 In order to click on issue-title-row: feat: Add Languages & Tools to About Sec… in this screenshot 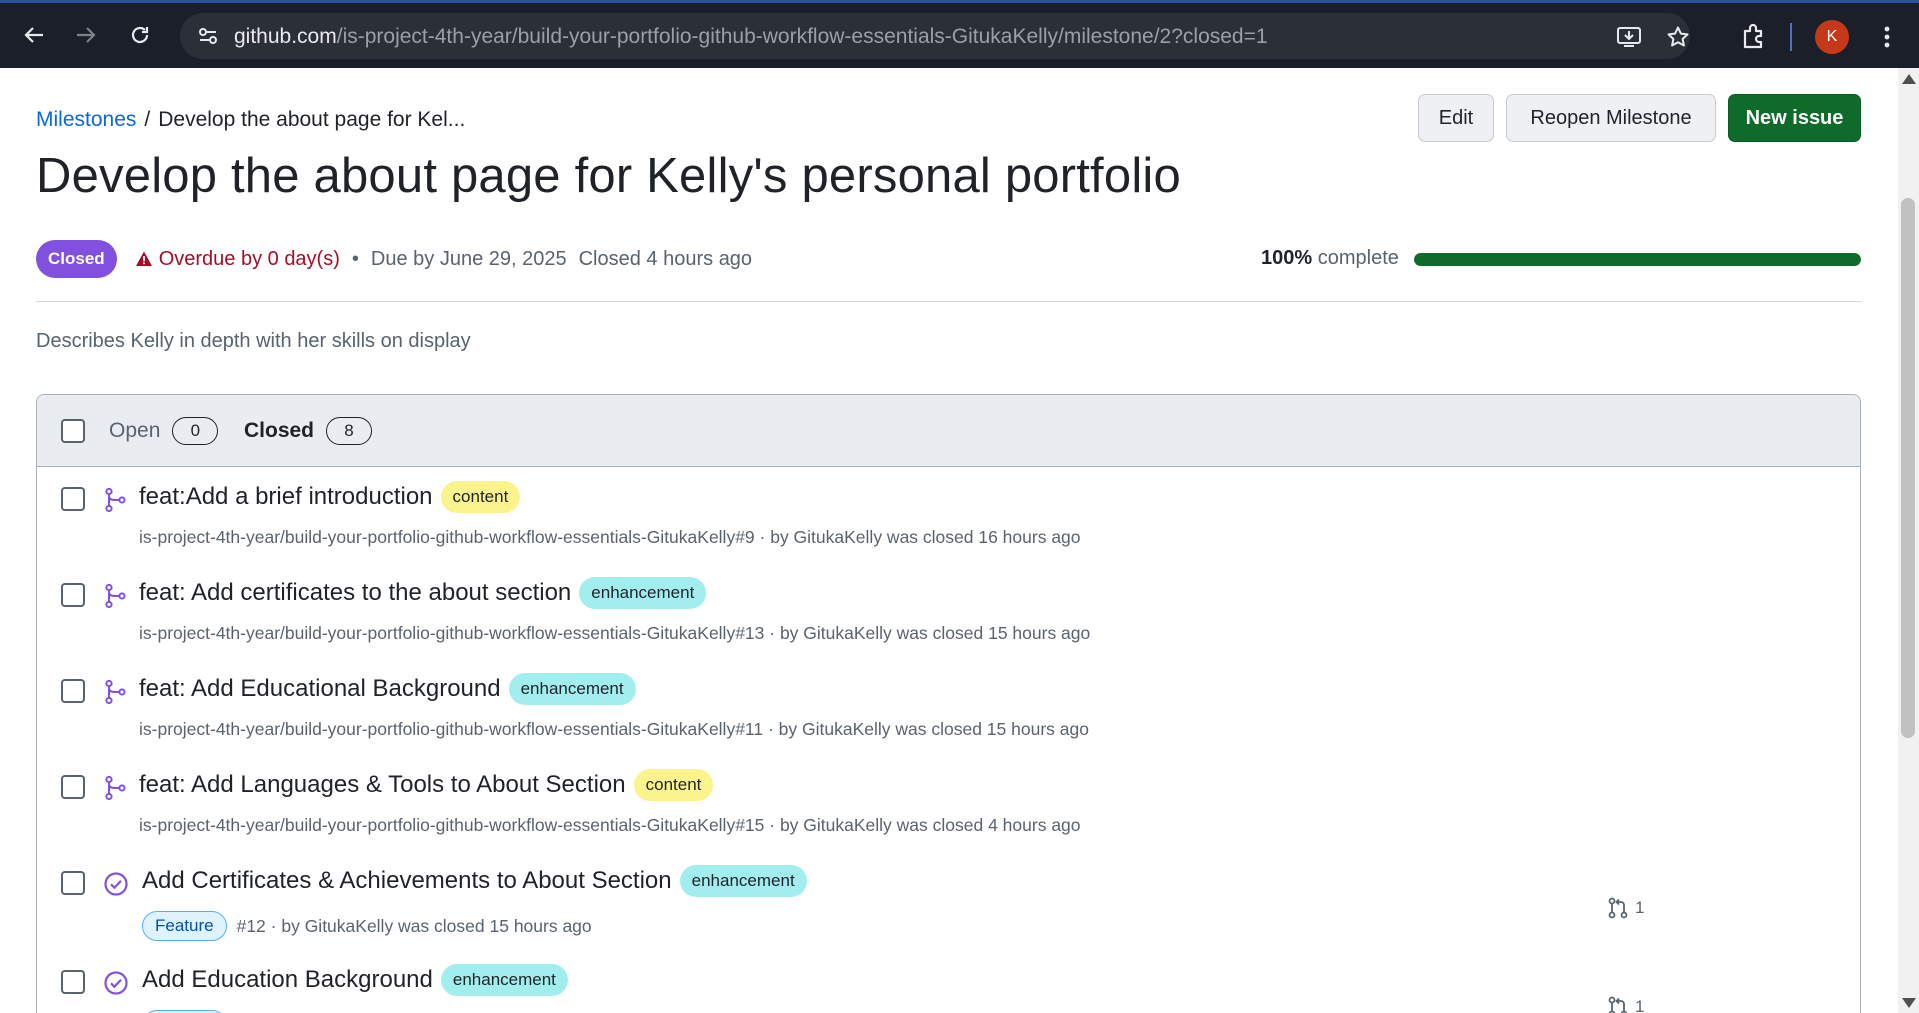, I will do `click(426, 785)`.